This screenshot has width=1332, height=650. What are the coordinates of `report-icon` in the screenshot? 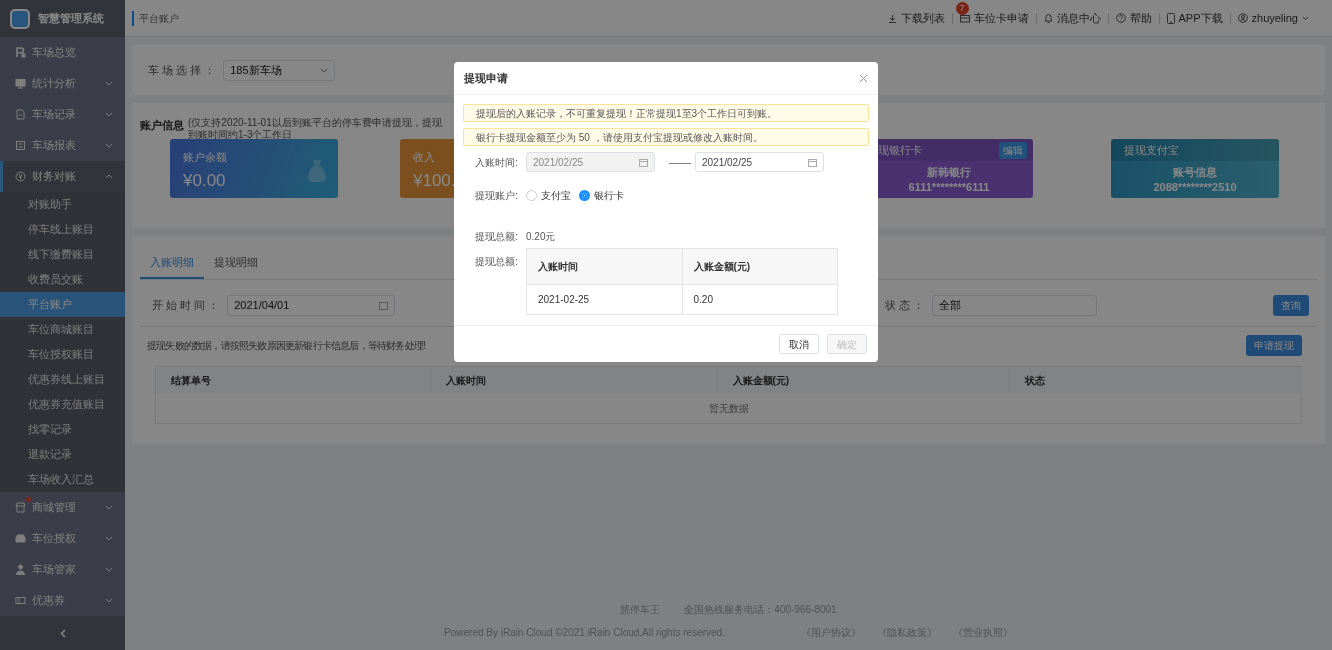 It's located at (20, 145).